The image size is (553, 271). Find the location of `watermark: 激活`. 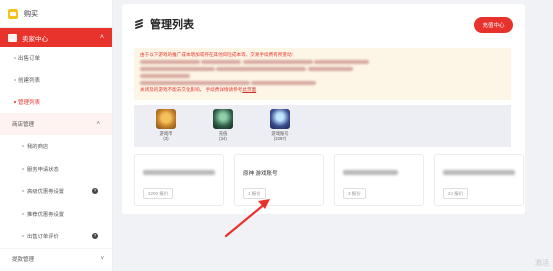

watermark: 激活 is located at coordinates (542, 263).